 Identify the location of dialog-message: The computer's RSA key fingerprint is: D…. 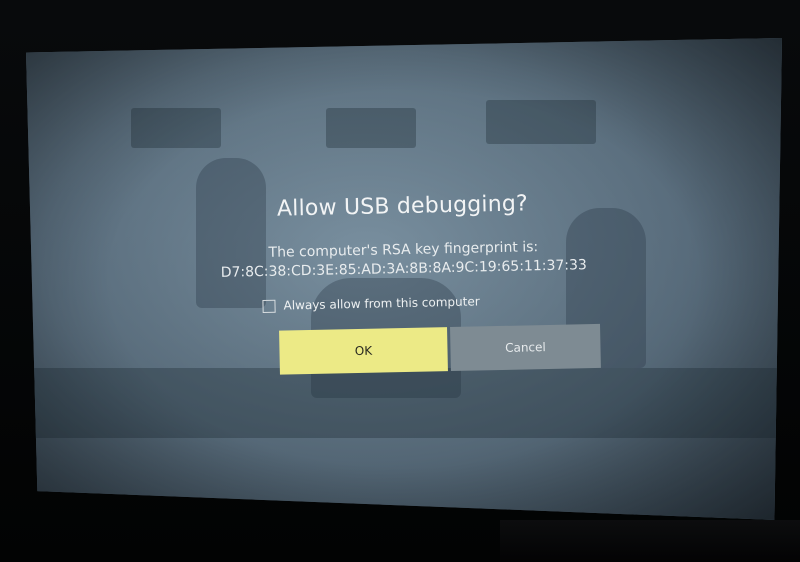
(404, 260).